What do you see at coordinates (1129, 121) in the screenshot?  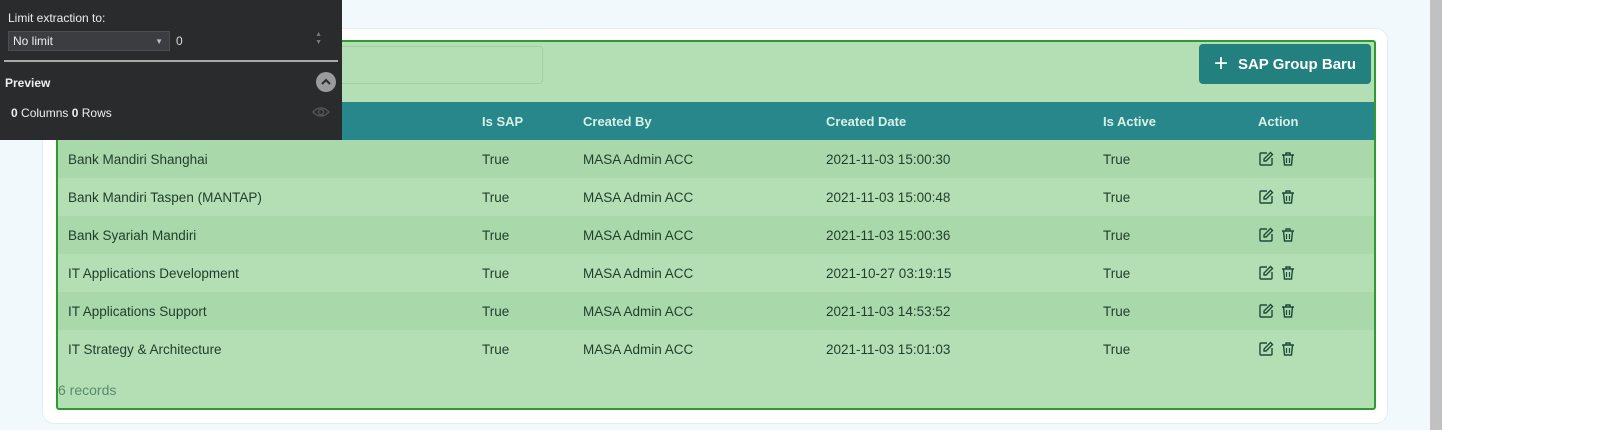 I see `header-is-active: Is Active` at bounding box center [1129, 121].